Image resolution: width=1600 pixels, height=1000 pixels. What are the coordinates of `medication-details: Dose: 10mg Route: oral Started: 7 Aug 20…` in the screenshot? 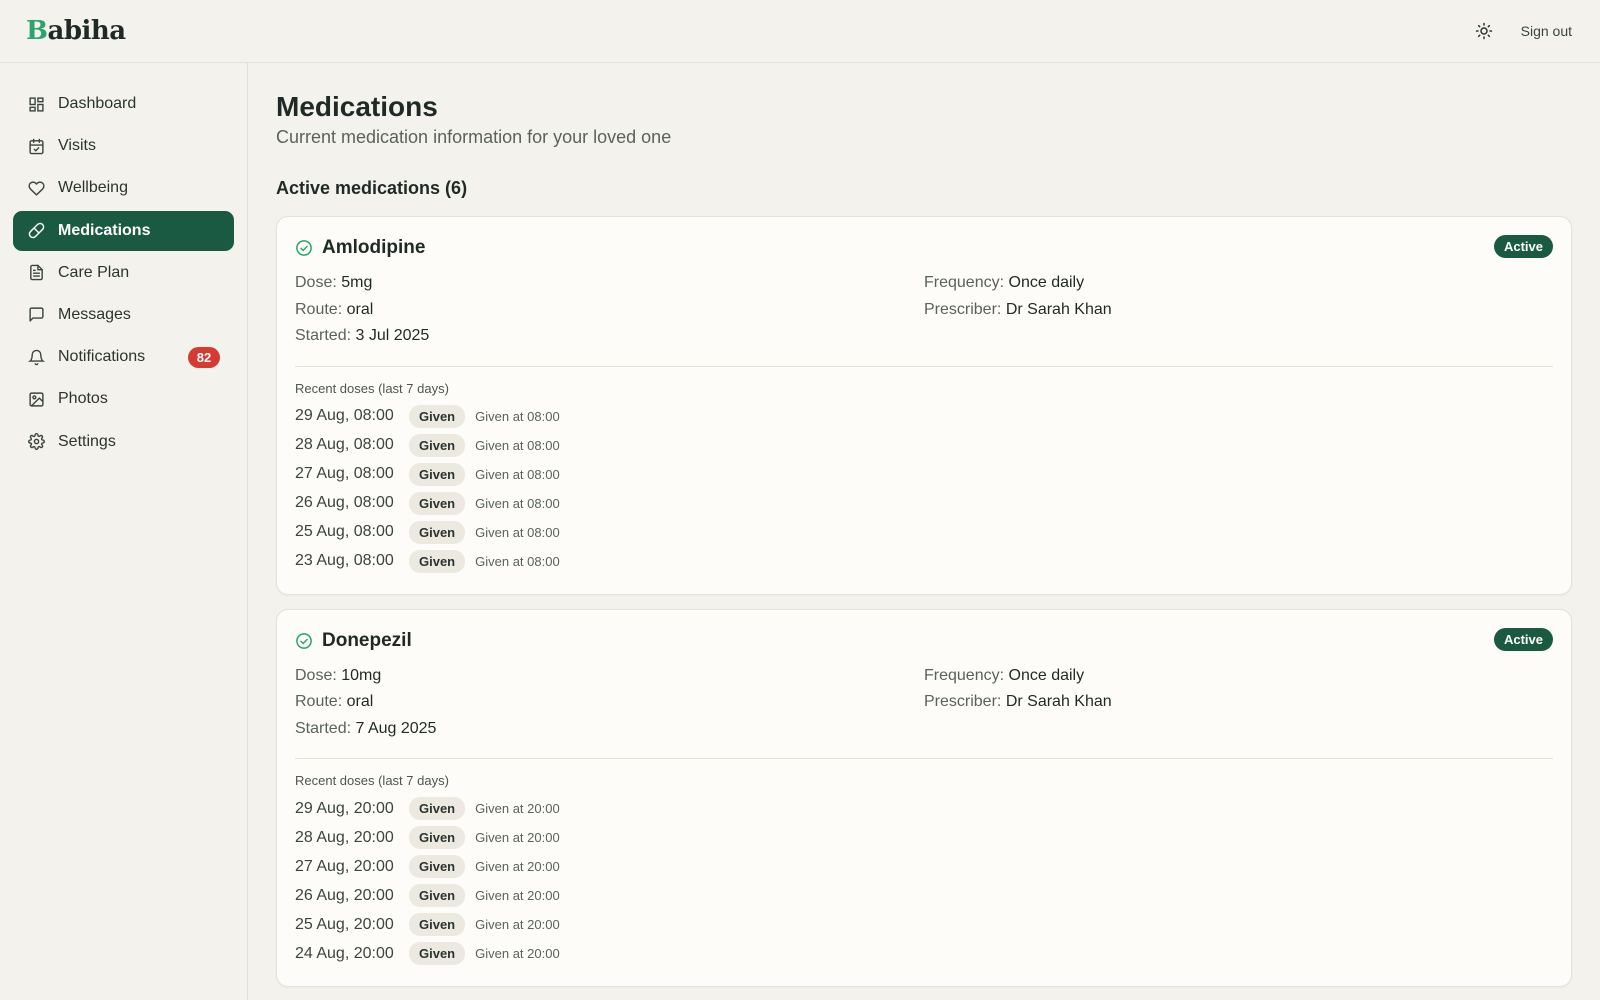 It's located at (924, 703).